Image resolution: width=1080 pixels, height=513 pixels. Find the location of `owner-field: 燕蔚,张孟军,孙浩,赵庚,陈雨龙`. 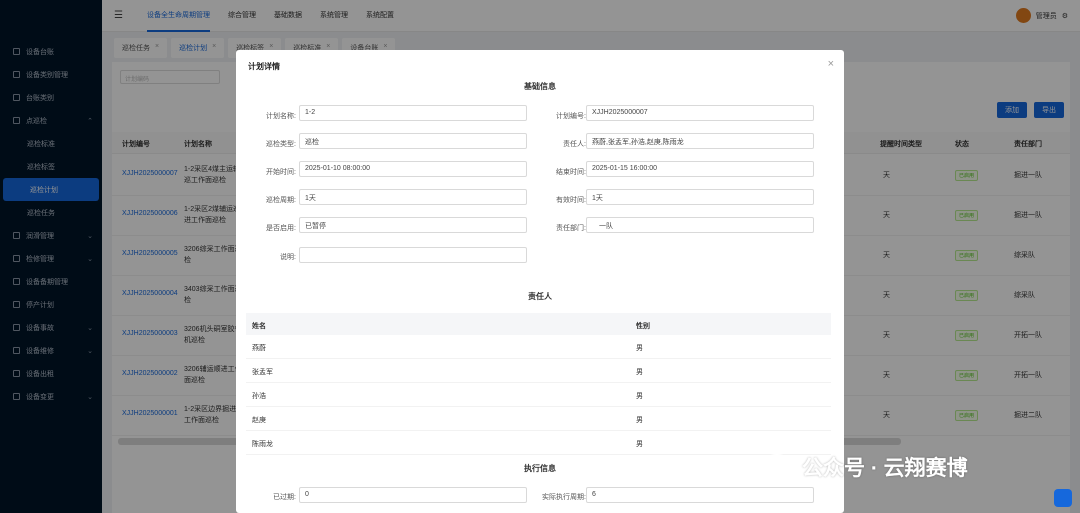

owner-field: 燕蔚,张孟军,孙浩,赵庚,陈雨龙 is located at coordinates (700, 141).